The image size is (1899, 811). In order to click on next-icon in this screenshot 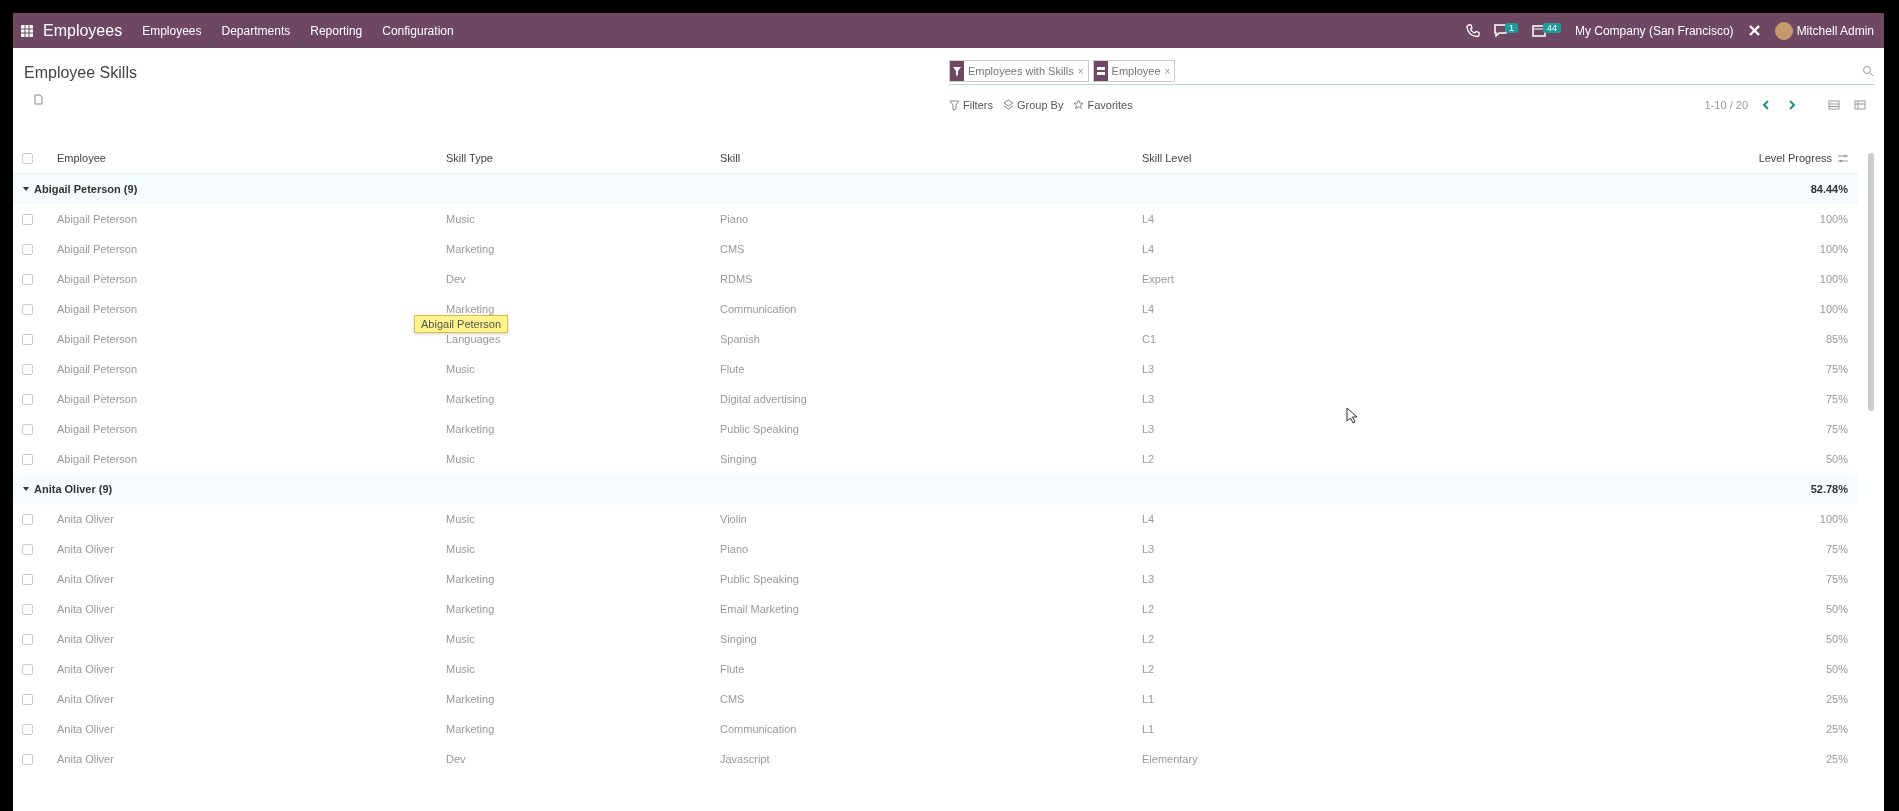, I will do `click(1792, 105)`.